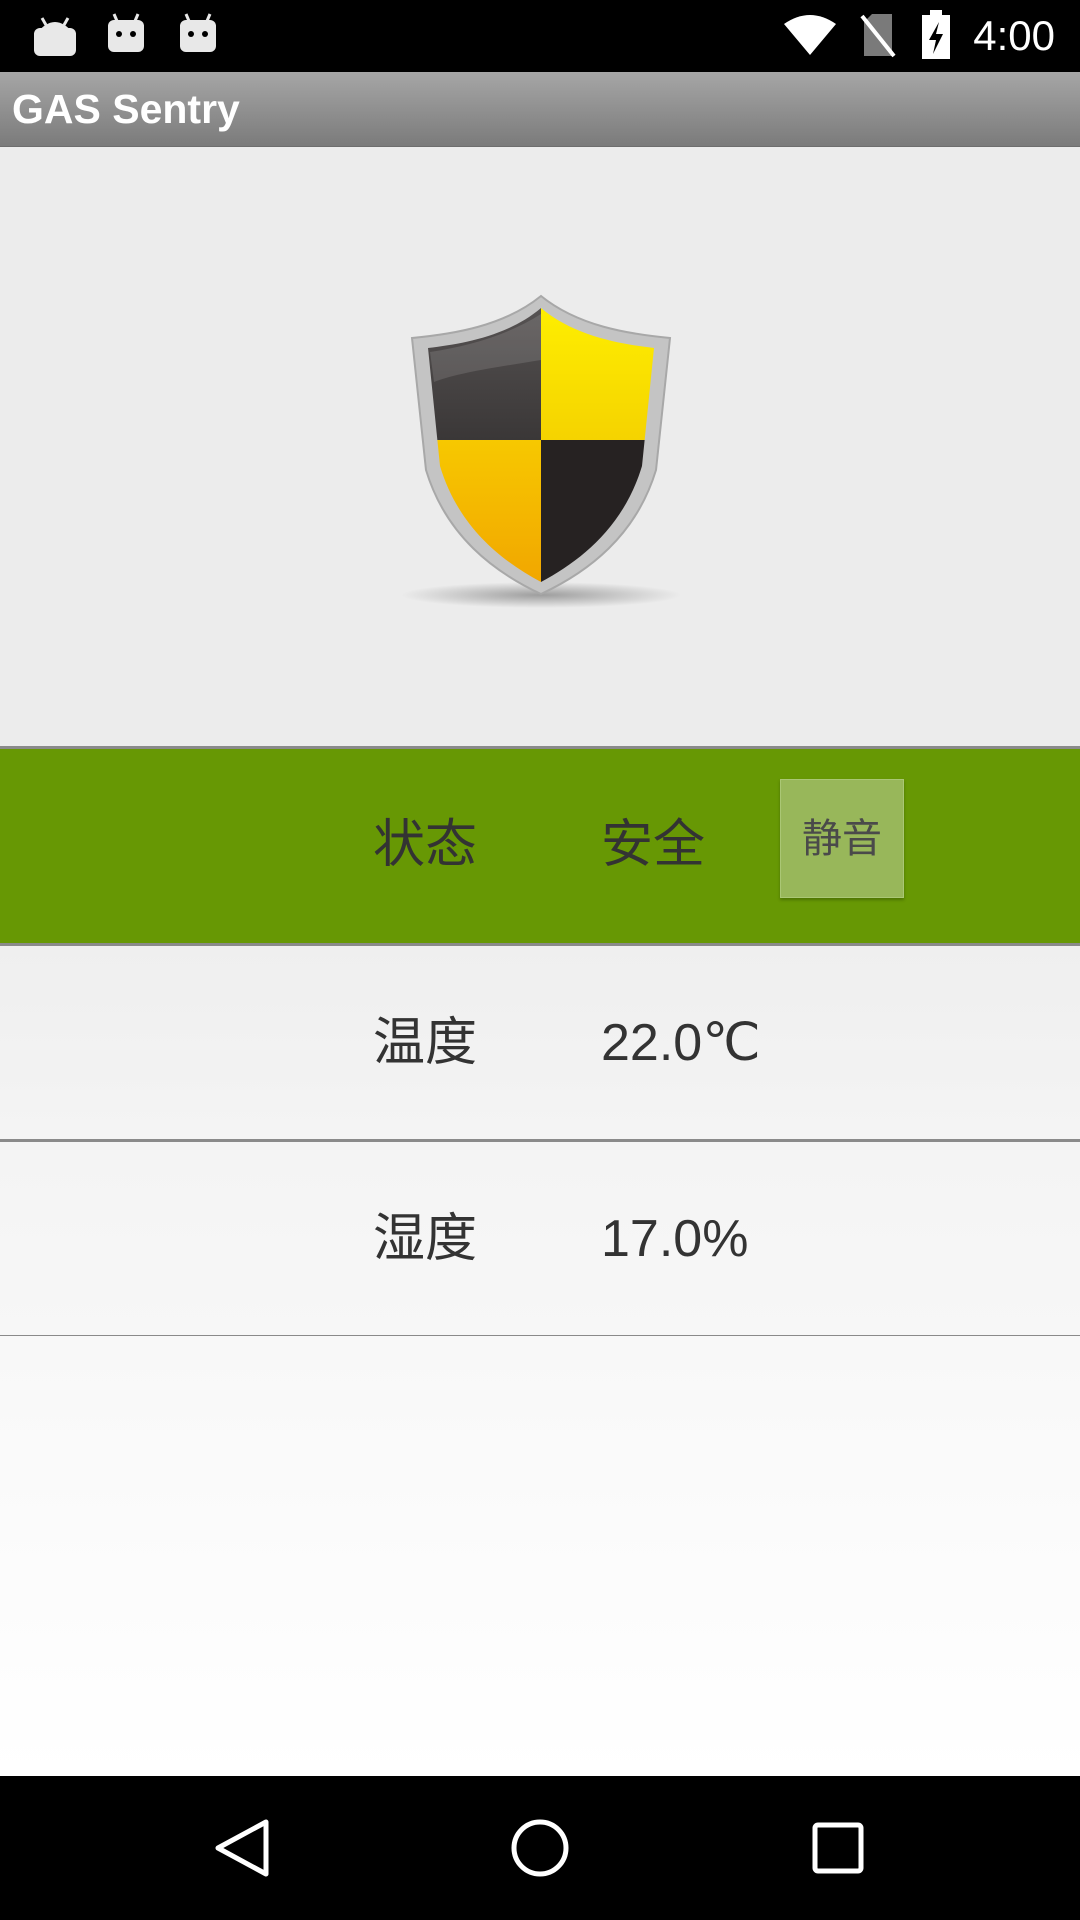 This screenshot has width=1080, height=1920. Describe the element at coordinates (540, 1042) in the screenshot. I see `temperature-row: 温度 22.0℃` at that location.